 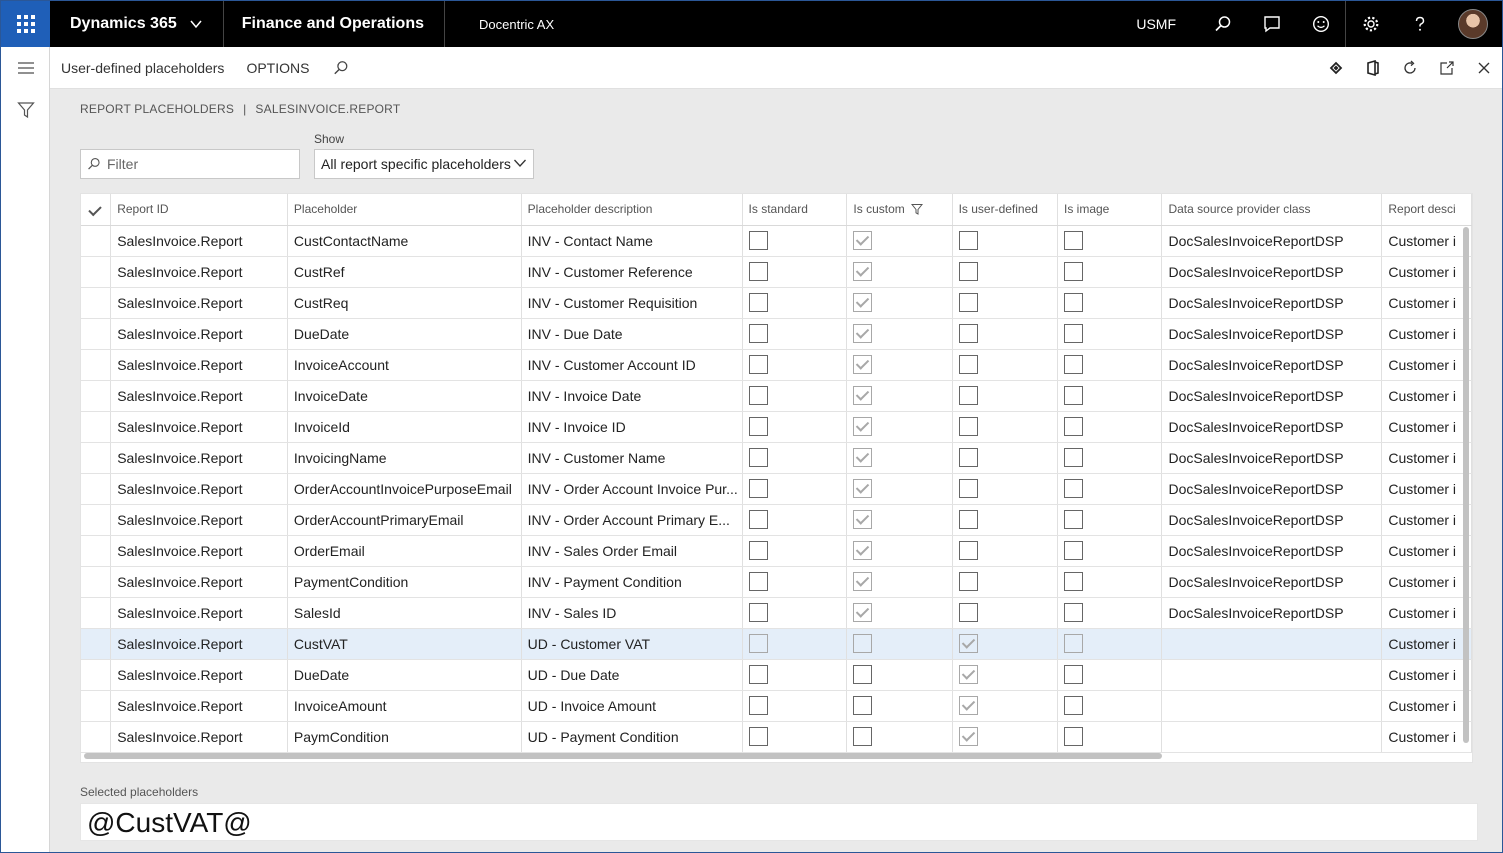 What do you see at coordinates (899, 210) in the screenshot?
I see `column-header-is-custom: Is custom` at bounding box center [899, 210].